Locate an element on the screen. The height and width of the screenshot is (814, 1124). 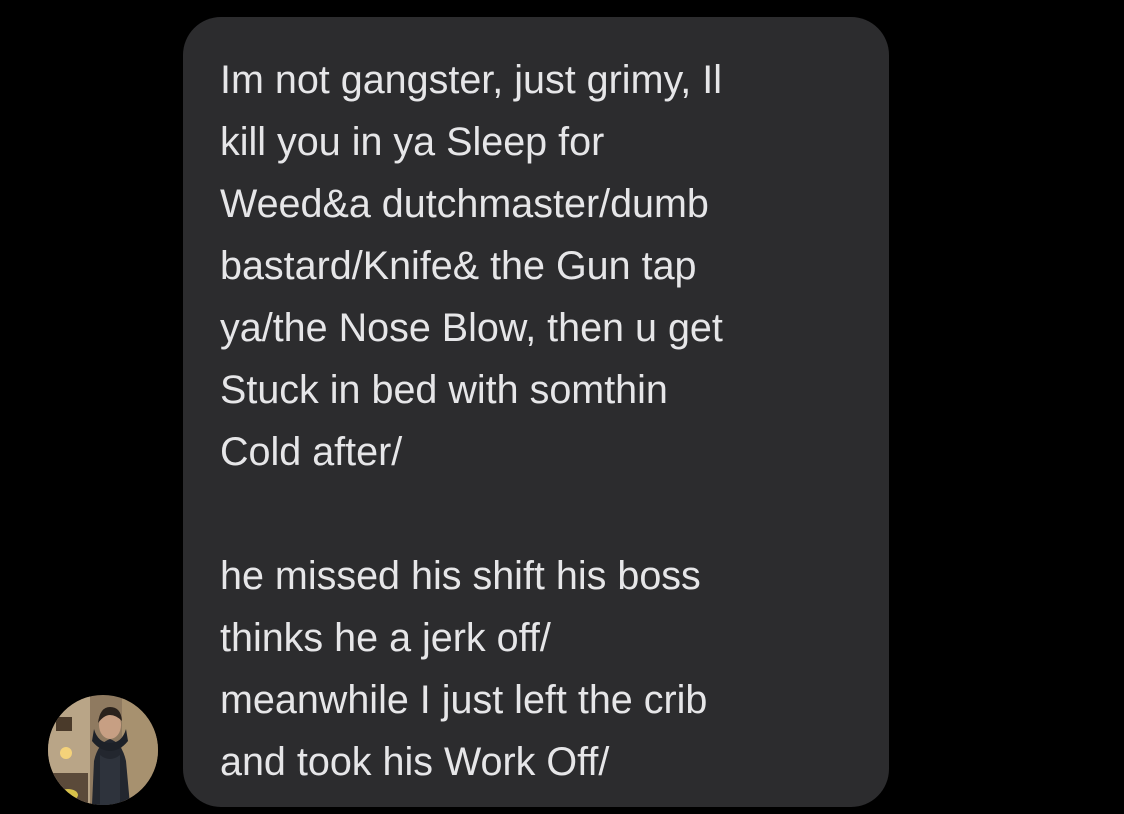
message-line: Weed&a dutchmaster/dumb is located at coordinates (464, 204).